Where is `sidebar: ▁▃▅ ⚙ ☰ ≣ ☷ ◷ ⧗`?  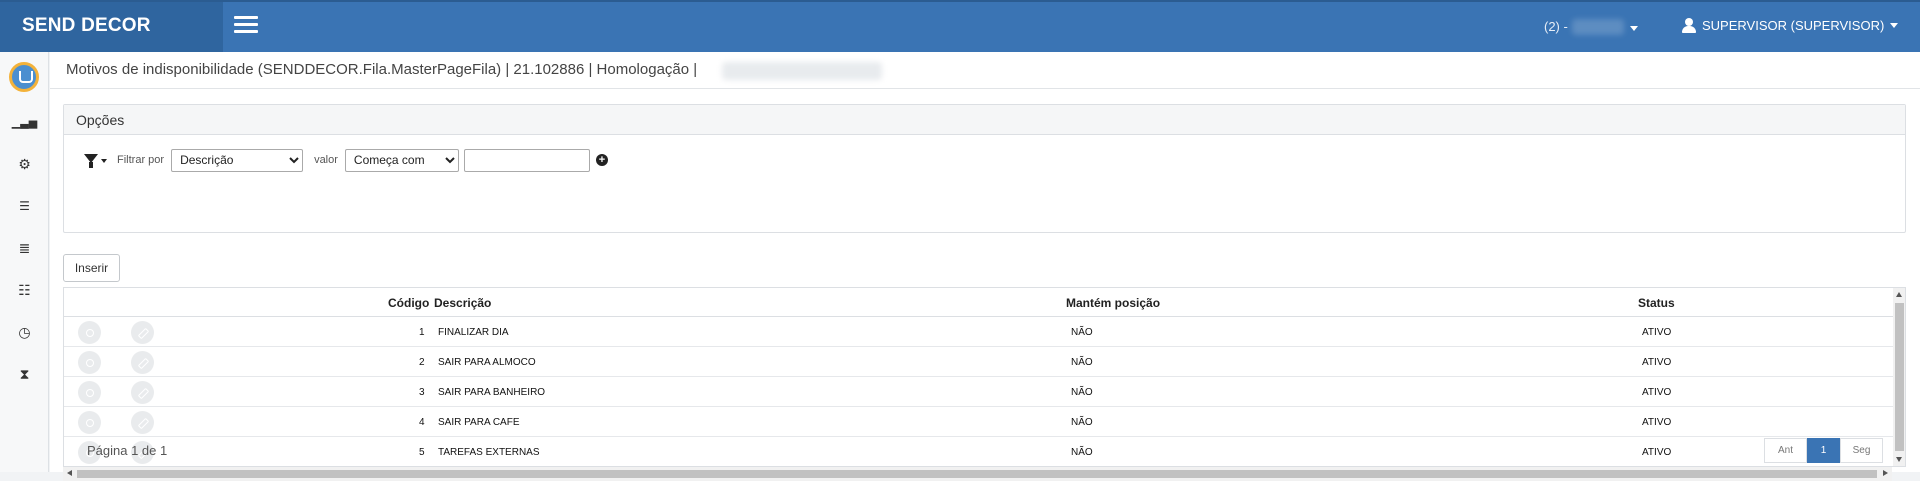
sidebar: ▁▃▅ ⚙ ☰ ≣ ☷ ◷ ⧗ is located at coordinates (24, 262).